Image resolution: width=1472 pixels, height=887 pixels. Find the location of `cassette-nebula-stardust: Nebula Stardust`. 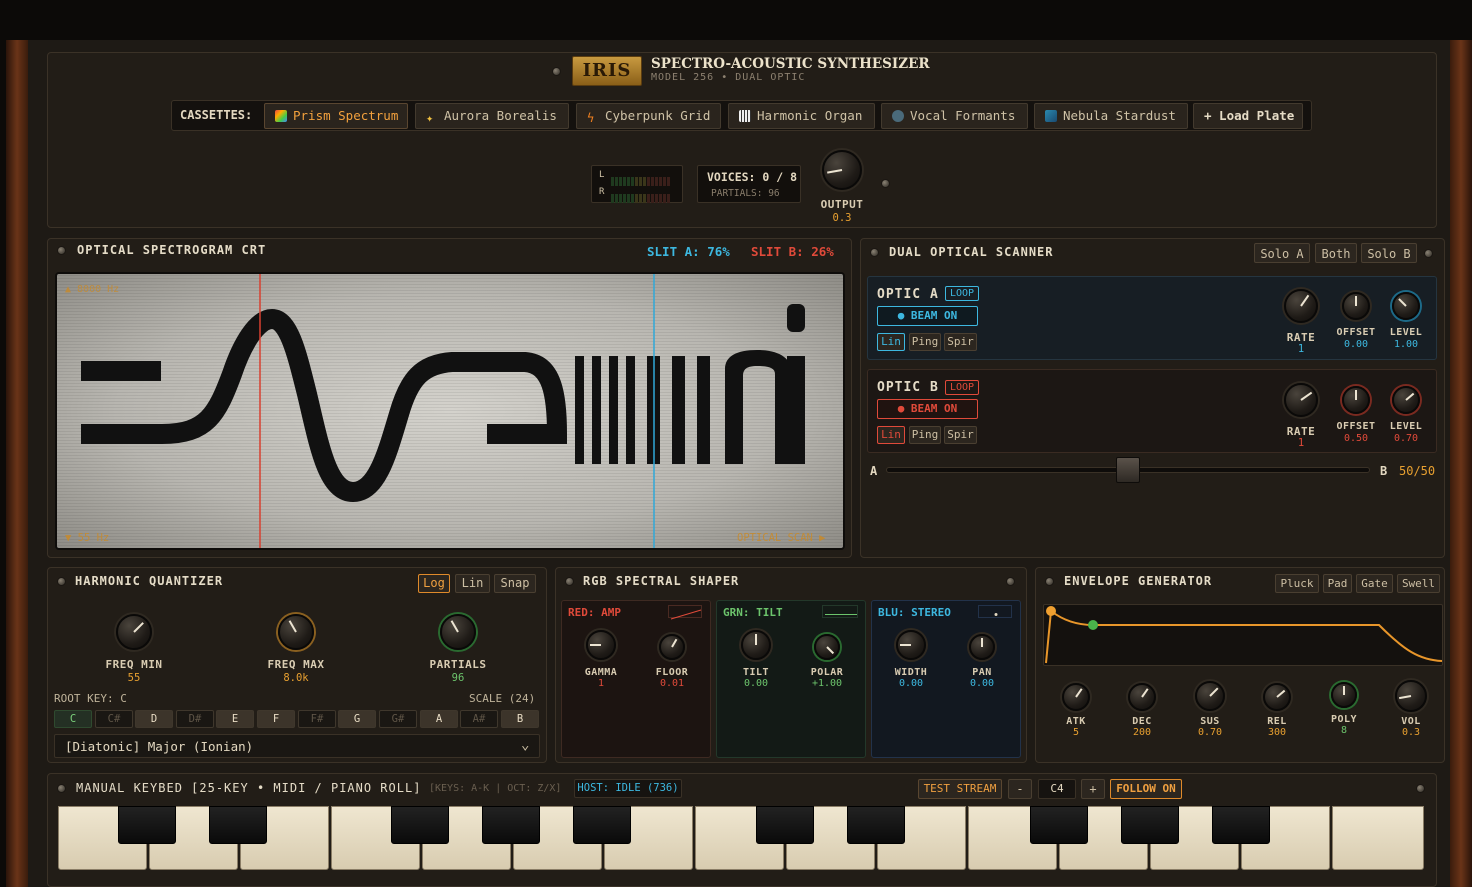

cassette-nebula-stardust: Nebula Stardust is located at coordinates (1111, 116).